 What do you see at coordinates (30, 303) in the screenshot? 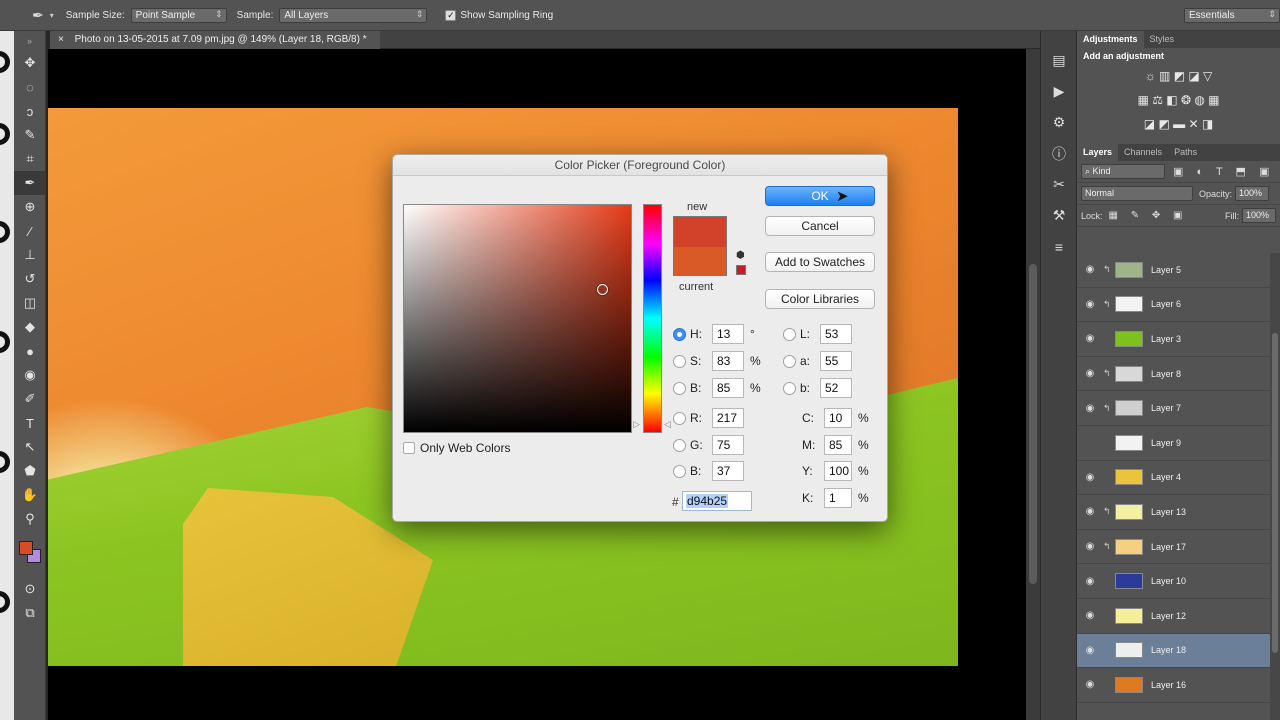
I see `eraser-icon: ◫` at bounding box center [30, 303].